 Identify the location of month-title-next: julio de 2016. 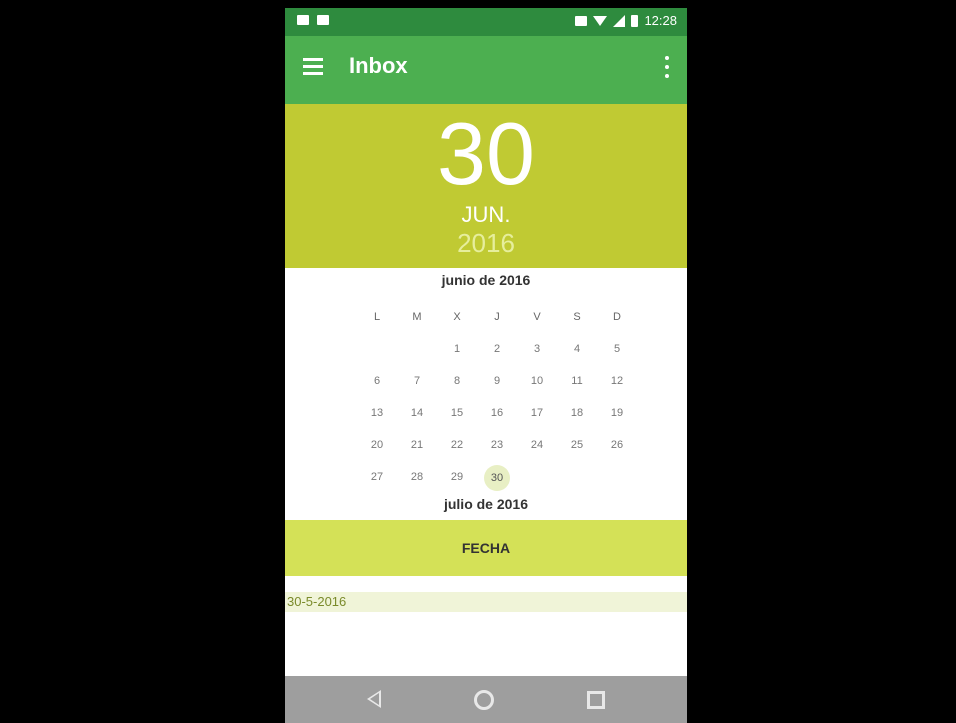
(486, 504).